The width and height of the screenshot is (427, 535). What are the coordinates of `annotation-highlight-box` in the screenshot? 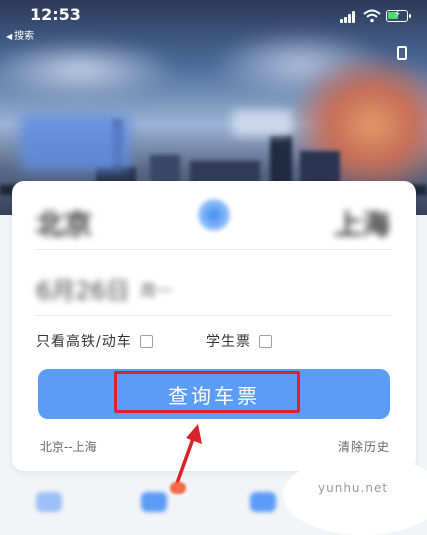 It's located at (207, 392).